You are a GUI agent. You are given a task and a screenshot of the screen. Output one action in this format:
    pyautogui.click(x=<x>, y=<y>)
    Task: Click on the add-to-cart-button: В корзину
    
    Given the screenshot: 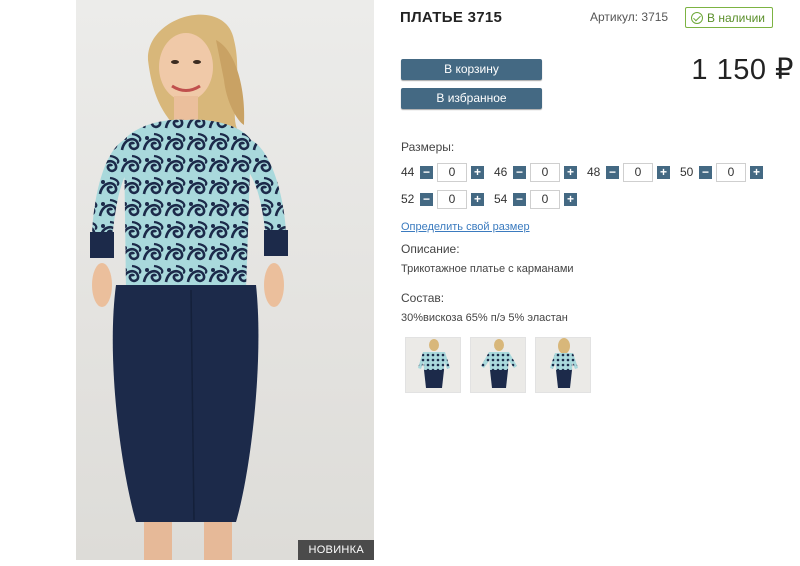 What is the action you would take?
    pyautogui.click(x=471, y=69)
    